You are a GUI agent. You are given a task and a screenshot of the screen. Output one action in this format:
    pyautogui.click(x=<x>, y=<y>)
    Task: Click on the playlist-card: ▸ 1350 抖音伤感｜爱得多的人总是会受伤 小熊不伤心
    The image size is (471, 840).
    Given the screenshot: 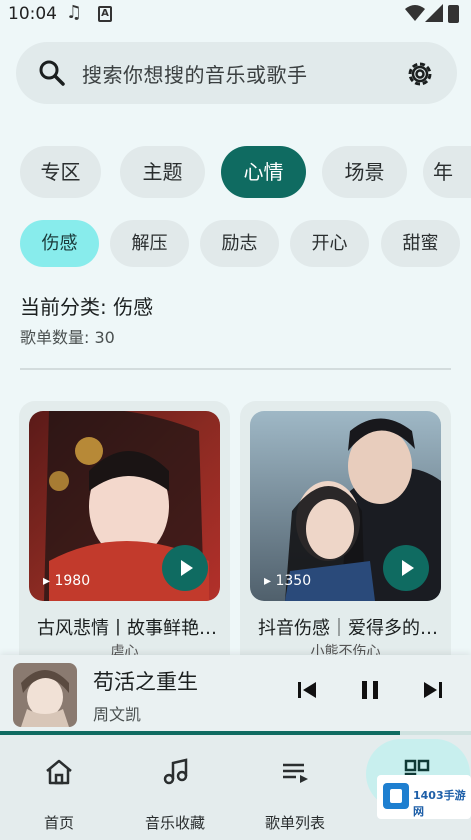 What is the action you would take?
    pyautogui.click(x=345, y=536)
    